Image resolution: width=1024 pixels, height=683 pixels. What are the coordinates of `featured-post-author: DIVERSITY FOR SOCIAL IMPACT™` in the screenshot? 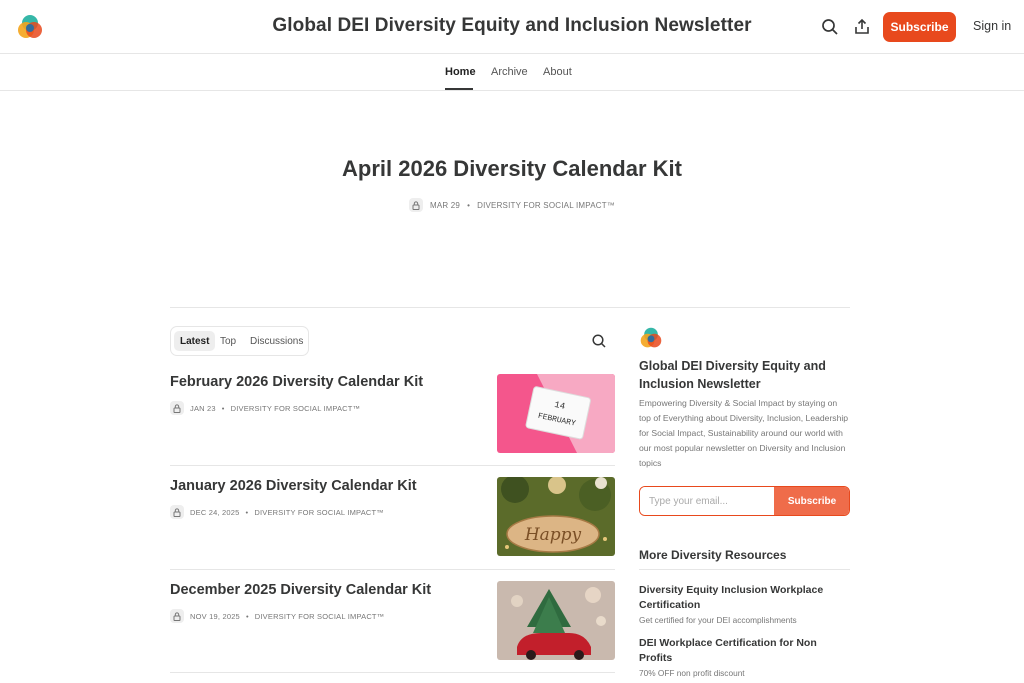 It's located at (546, 205).